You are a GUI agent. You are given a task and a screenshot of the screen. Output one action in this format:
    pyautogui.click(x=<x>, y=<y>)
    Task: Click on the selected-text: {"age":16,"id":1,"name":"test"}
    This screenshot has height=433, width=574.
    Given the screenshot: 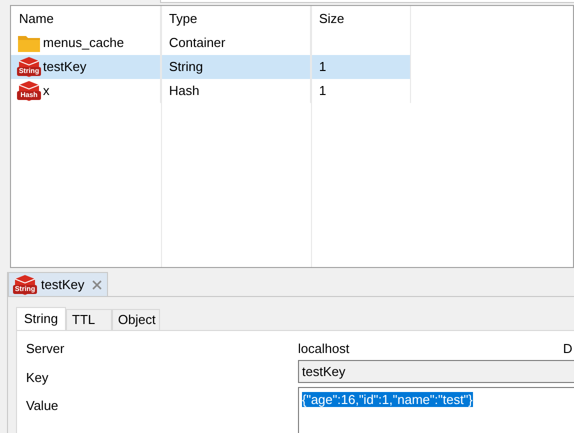 What is the action you would take?
    pyautogui.click(x=387, y=399)
    